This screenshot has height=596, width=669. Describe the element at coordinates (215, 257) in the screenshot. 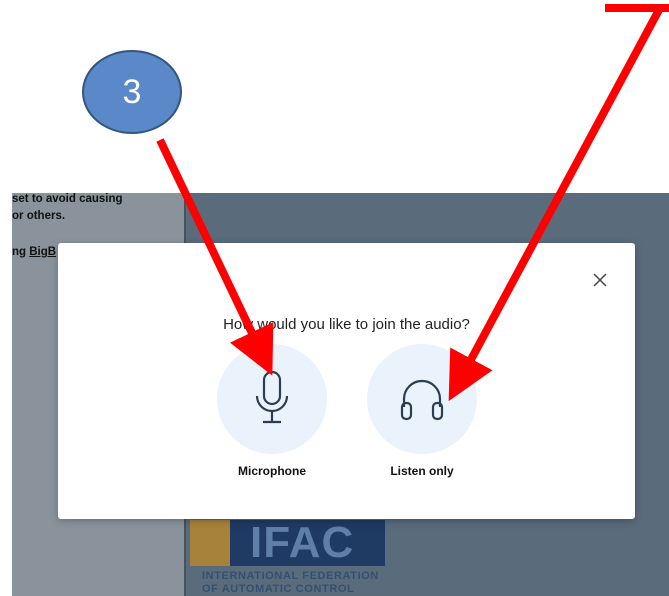

I see `arrow-to-microphone` at that location.